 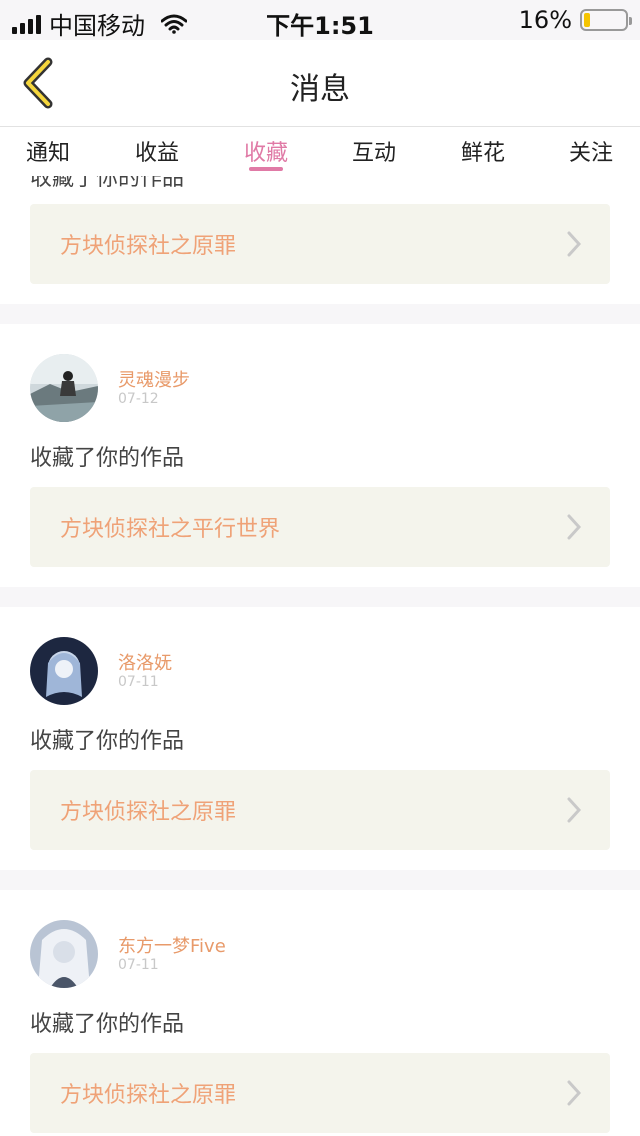 I want to click on tab-notice: 通知, so click(x=48, y=151).